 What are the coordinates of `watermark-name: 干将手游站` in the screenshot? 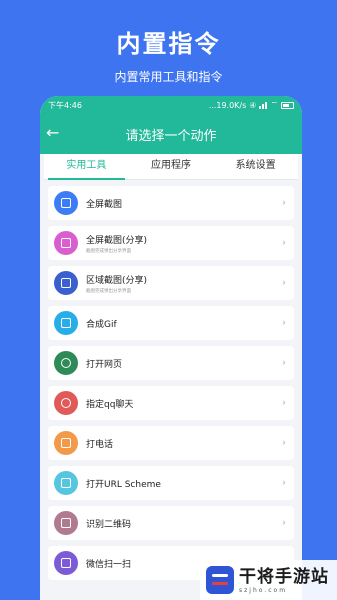 It's located at (284, 576).